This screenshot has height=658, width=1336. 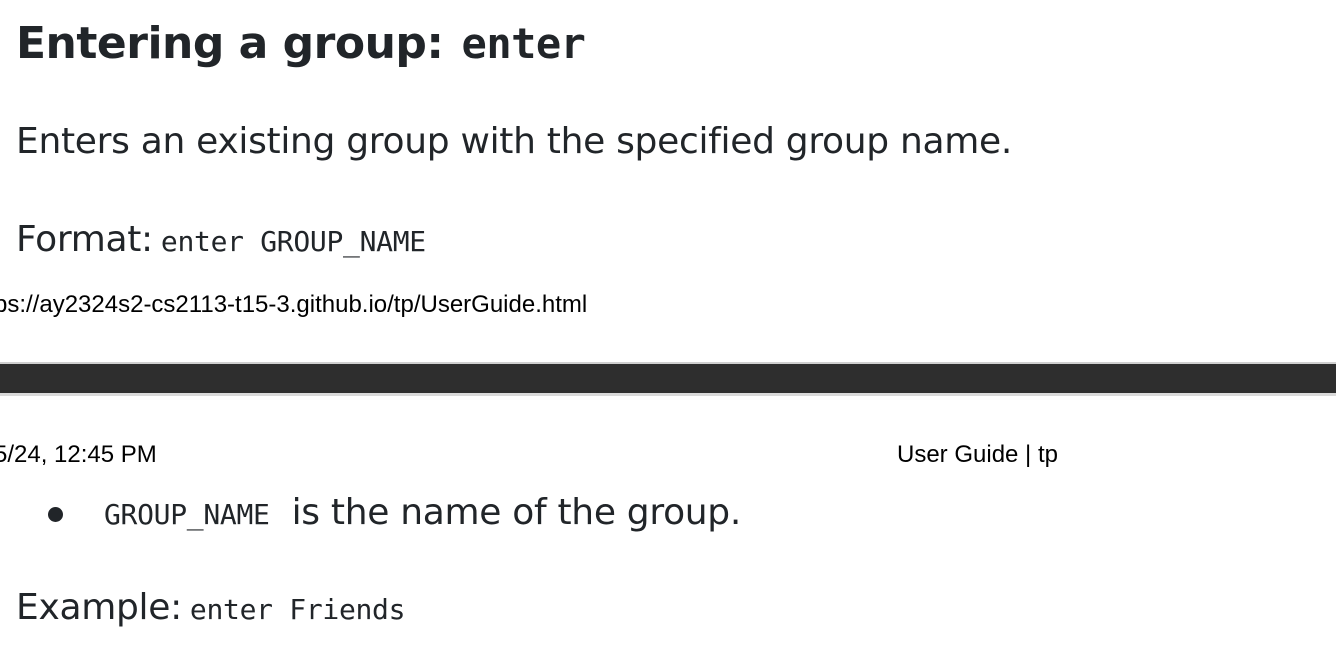 I want to click on heading-command-code: enter, so click(x=523, y=43).